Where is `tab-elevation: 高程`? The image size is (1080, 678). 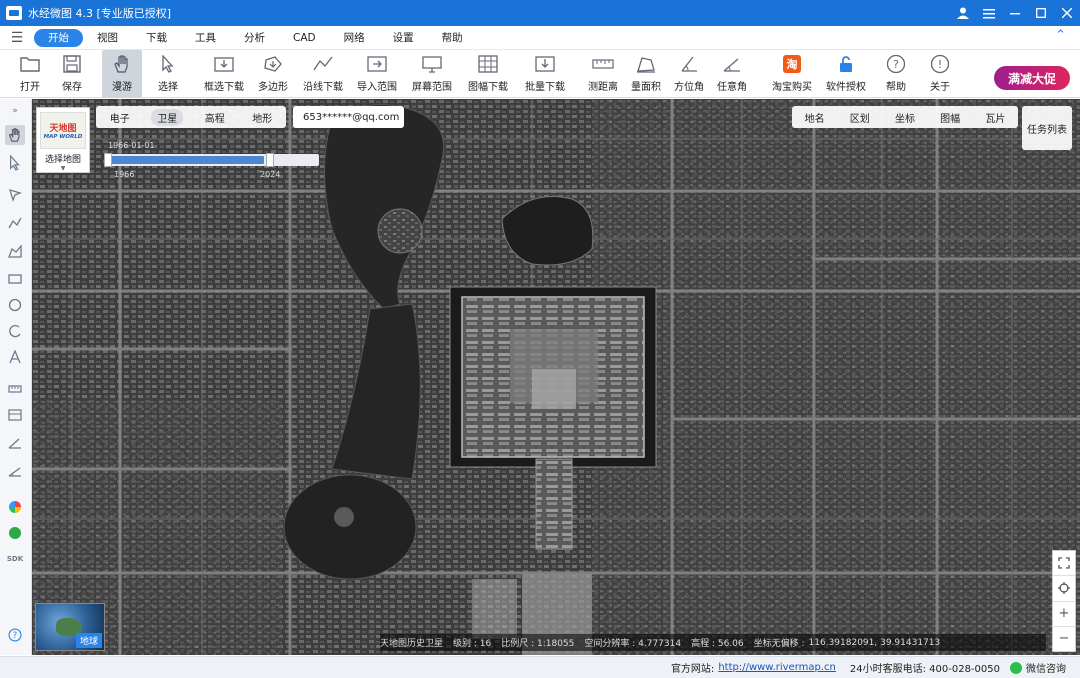 tab-elevation: 高程 is located at coordinates (215, 117).